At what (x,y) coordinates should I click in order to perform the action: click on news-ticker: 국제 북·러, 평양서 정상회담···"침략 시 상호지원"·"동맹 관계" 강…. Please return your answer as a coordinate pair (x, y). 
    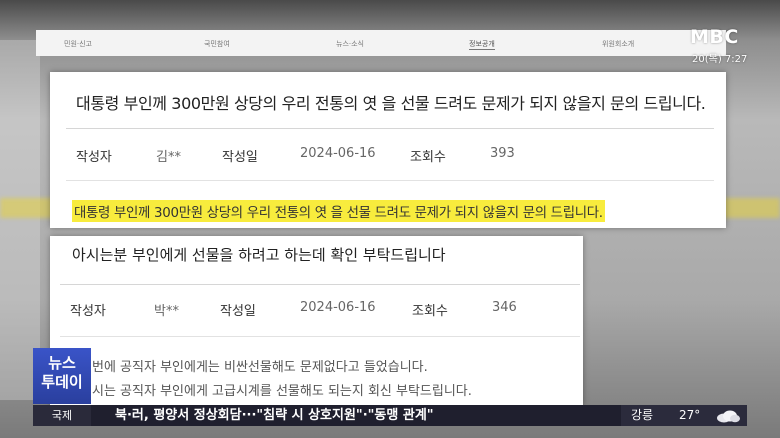
    Looking at the image, I should click on (390, 415).